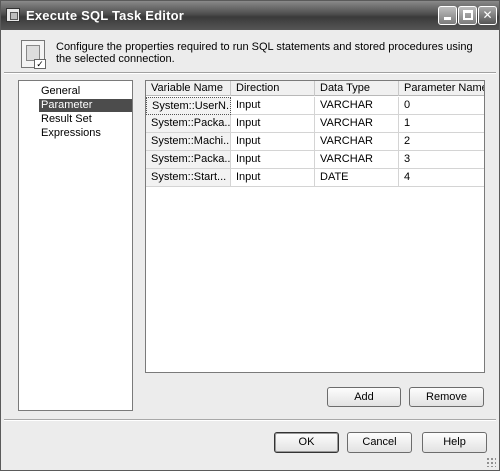  Describe the element at coordinates (60, 91) in the screenshot. I see `nav-item-general: General` at that location.